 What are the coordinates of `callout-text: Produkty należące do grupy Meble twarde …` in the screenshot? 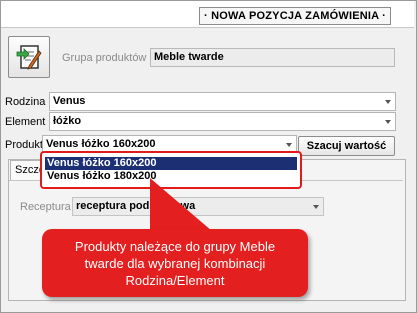 It's located at (175, 263).